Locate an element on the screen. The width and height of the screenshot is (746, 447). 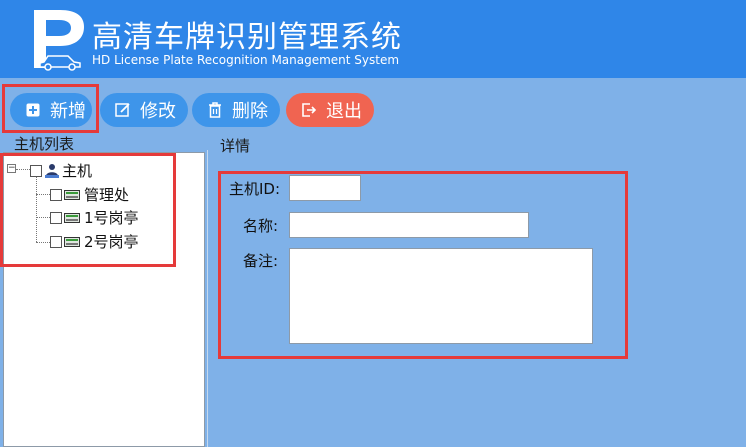
app-title: 高清车牌识别管理系统 is located at coordinates (247, 37).